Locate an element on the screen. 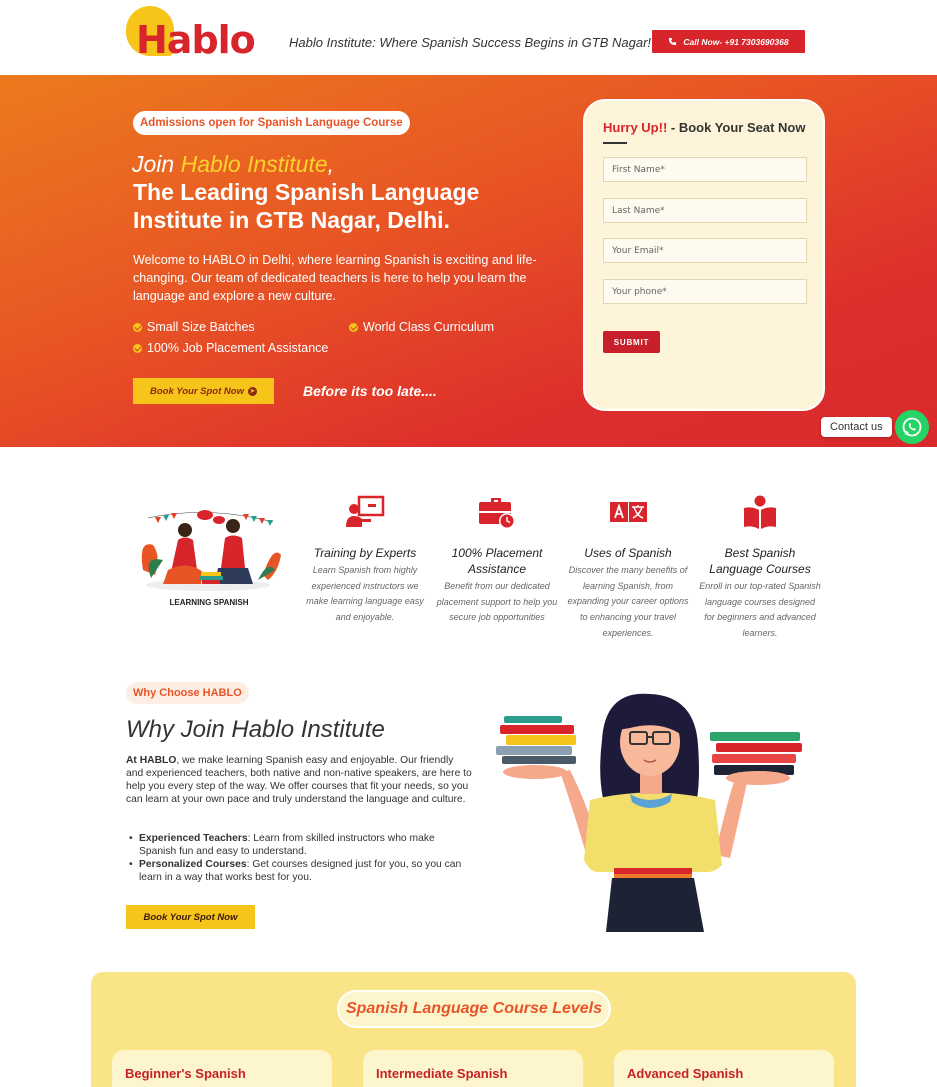 The image size is (937, 1087). form-title: Hurry Up!! - Book Your Seat Now is located at coordinates (704, 127).